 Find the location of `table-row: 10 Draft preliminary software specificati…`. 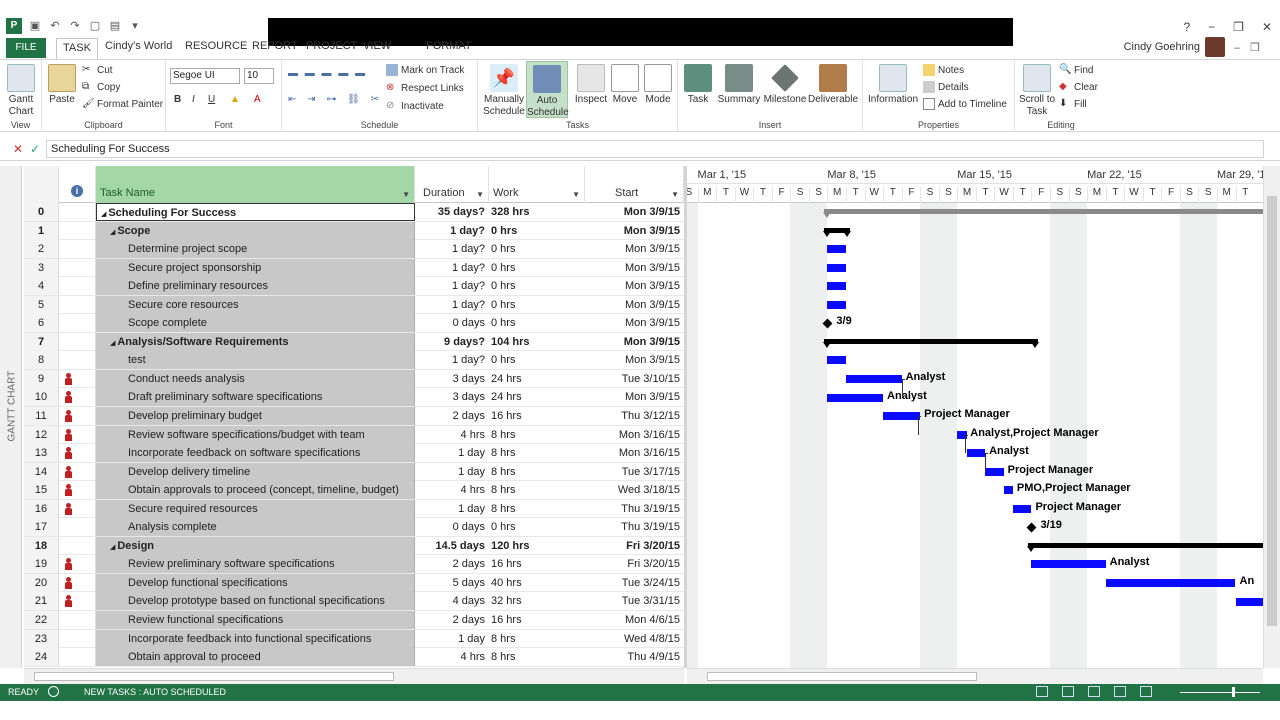

table-row: 10 Draft preliminary software specificati… is located at coordinates (354, 398).